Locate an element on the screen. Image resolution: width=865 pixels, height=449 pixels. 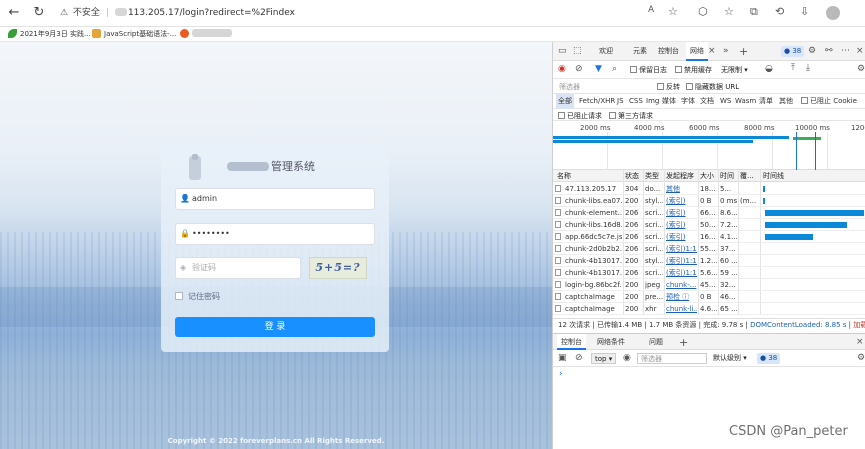
type-filter-doc: 文档 is located at coordinates (707, 101).